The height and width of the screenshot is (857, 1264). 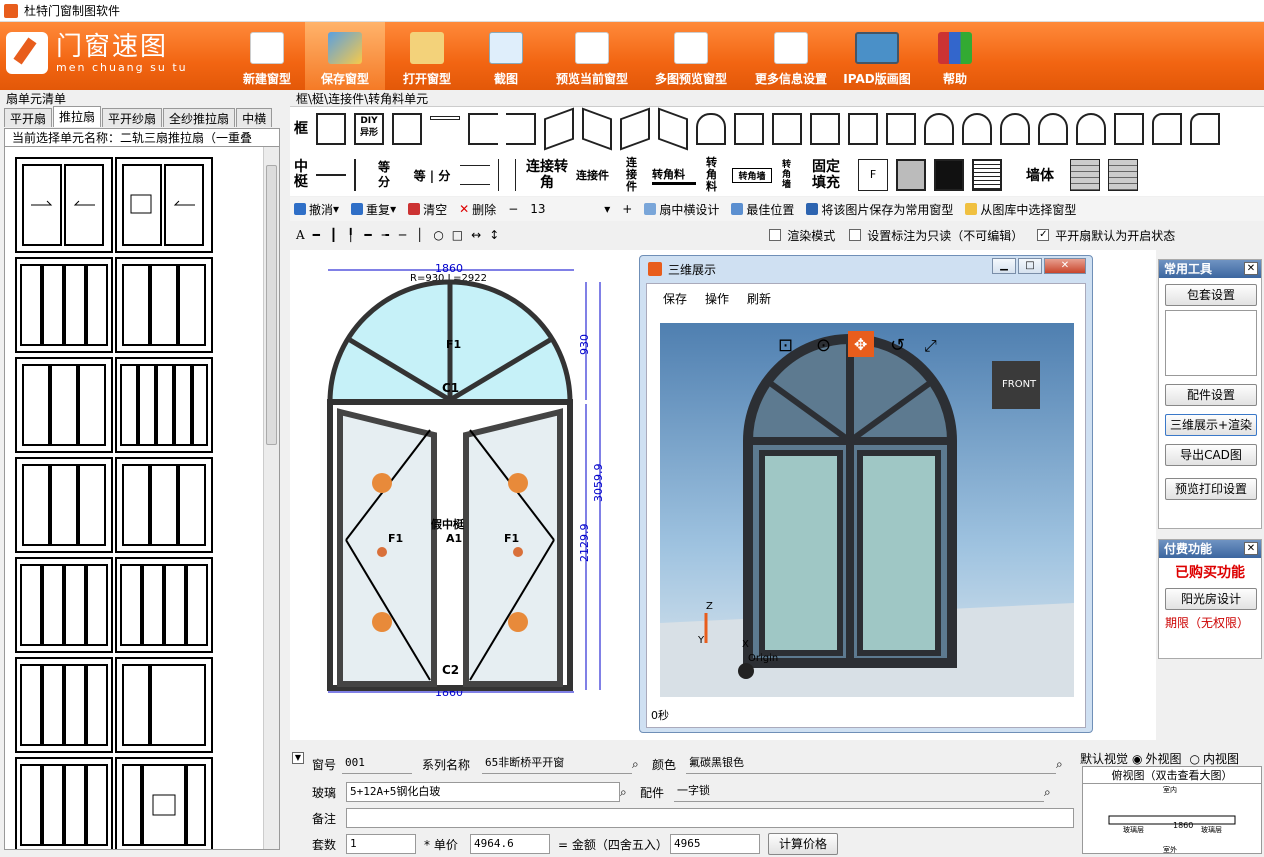 I want to click on fitting-settings-button: 配件设置, so click(x=1211, y=395).